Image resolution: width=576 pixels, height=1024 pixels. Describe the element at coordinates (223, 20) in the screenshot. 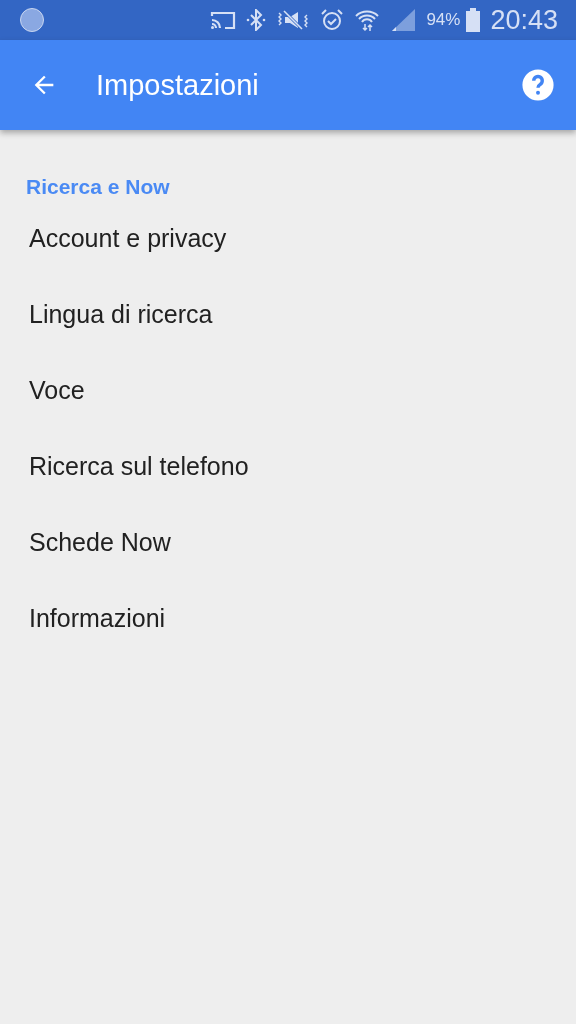

I see `cast-icon` at that location.